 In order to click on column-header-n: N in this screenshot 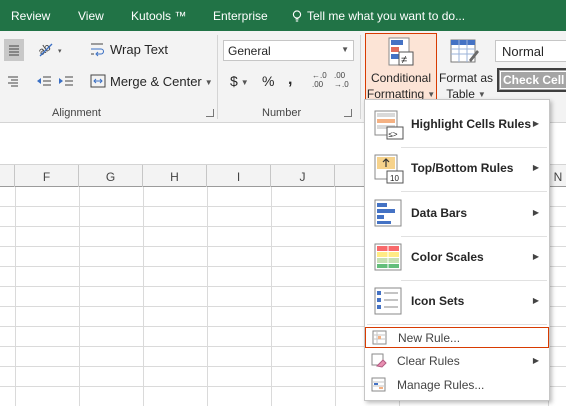, I will do `click(557, 176)`.